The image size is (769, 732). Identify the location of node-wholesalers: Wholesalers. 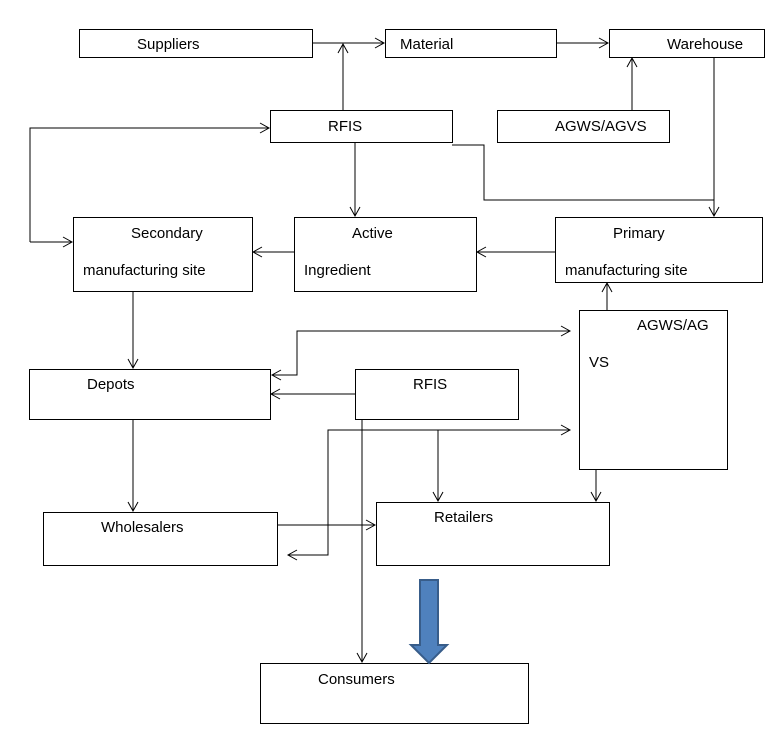
(160, 539).